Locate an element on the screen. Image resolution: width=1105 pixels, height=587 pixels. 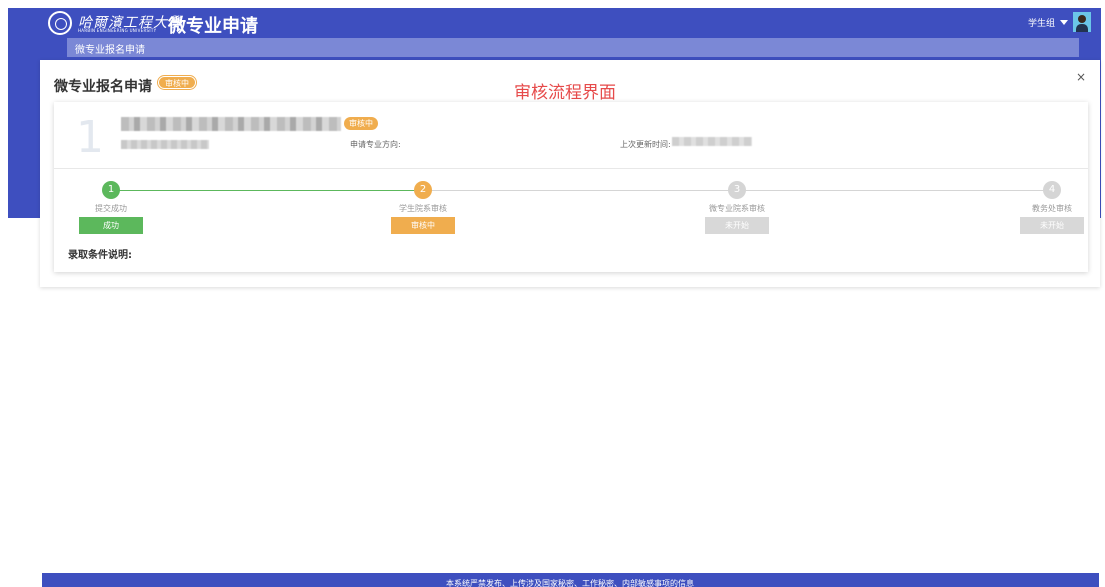
card-status-badge: 审核中 is located at coordinates (361, 123).